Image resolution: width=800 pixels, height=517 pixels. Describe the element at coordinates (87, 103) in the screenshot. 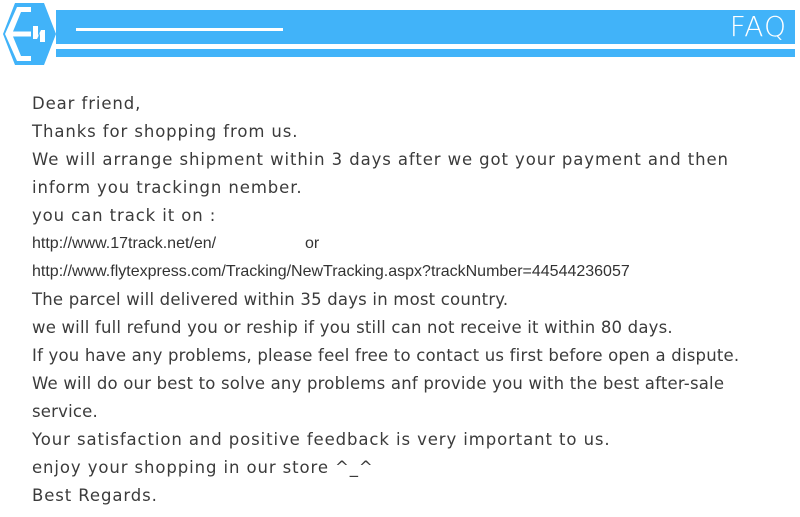

I see `faq-line-greeting: Dear friend,` at that location.